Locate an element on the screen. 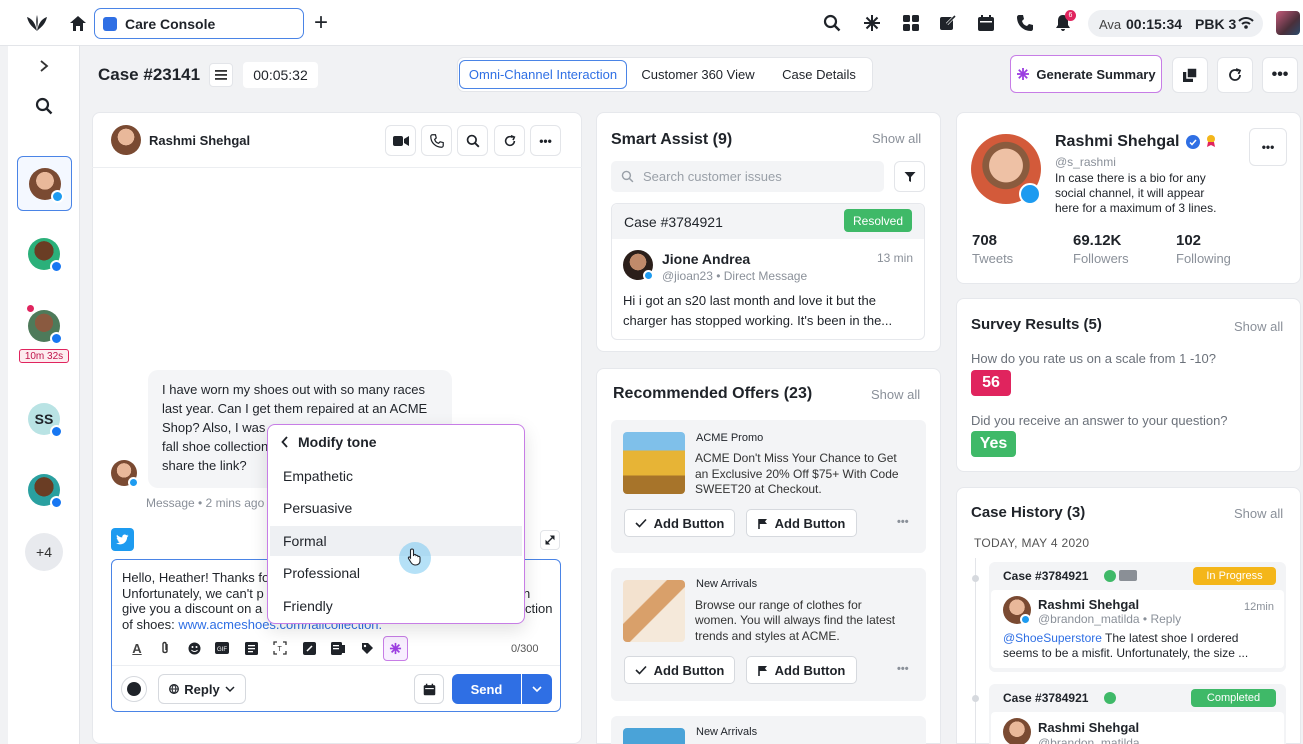 The image size is (1303, 744). new-tab-plus-icon: + is located at coordinates (321, 22).